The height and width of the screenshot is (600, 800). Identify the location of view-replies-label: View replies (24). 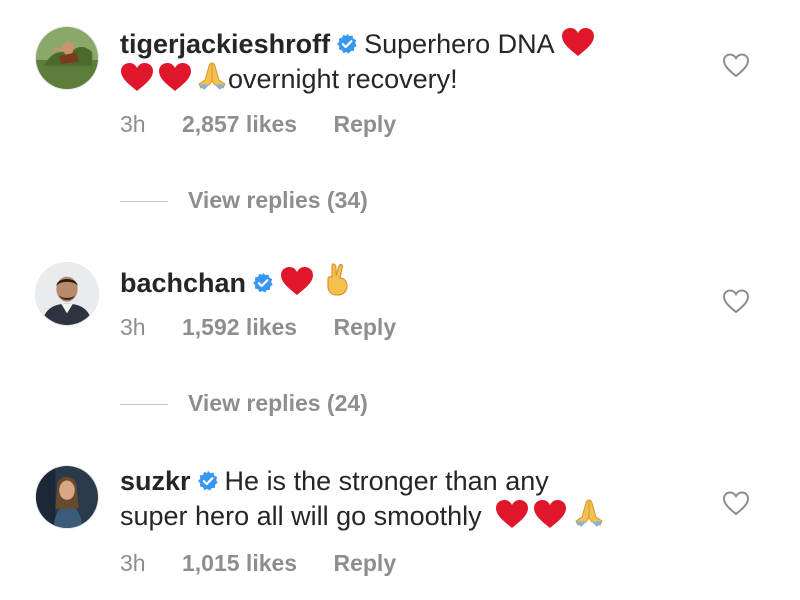
(278, 403).